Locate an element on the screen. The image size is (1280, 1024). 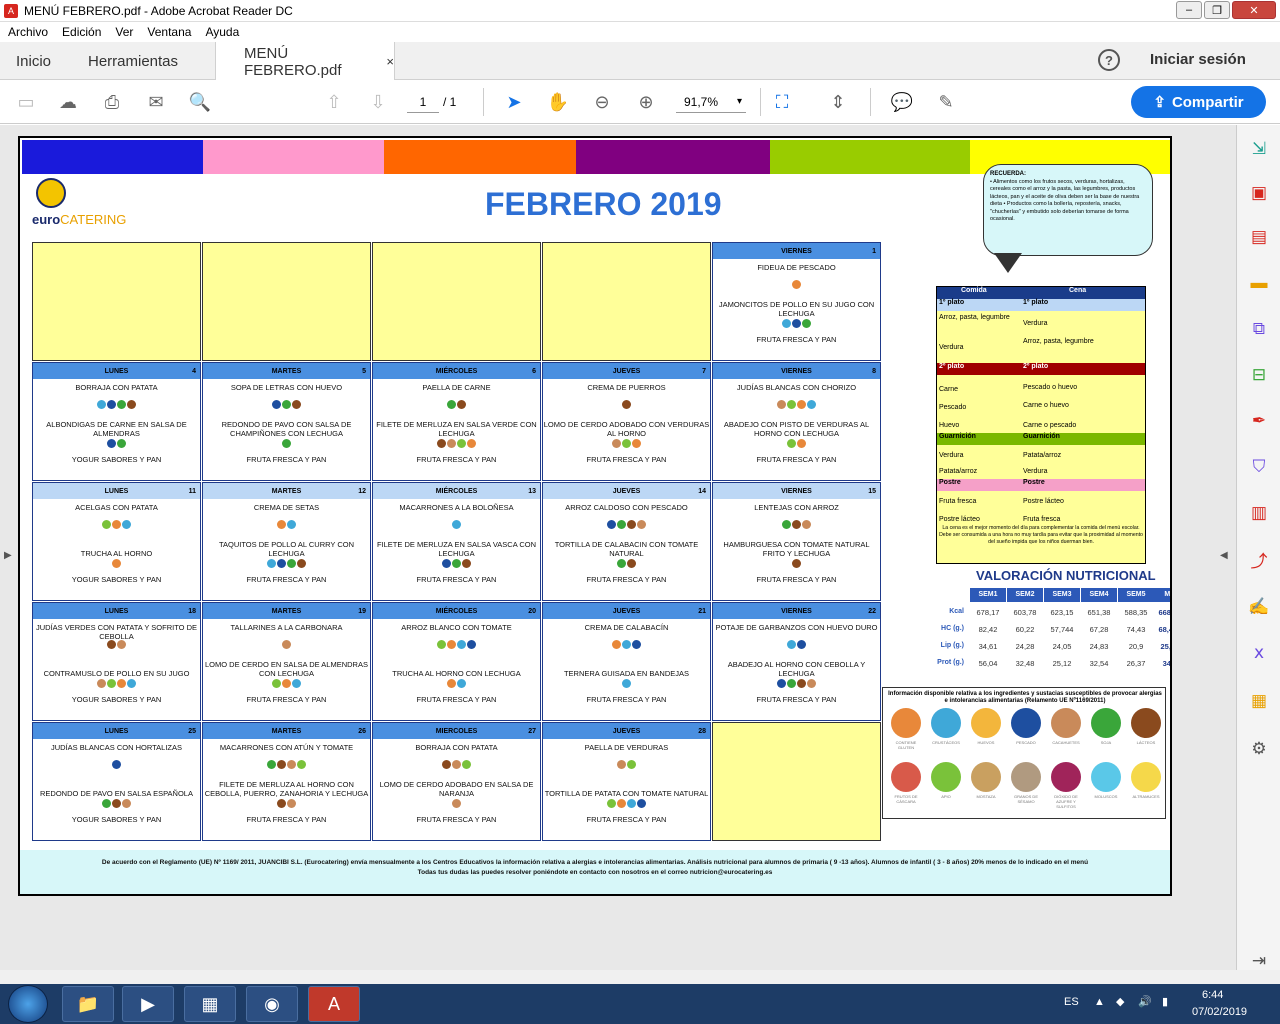
second-course: TAQUITOS DE POLLO AL CURRY CON LECHUGA is located at coordinates (286, 549).